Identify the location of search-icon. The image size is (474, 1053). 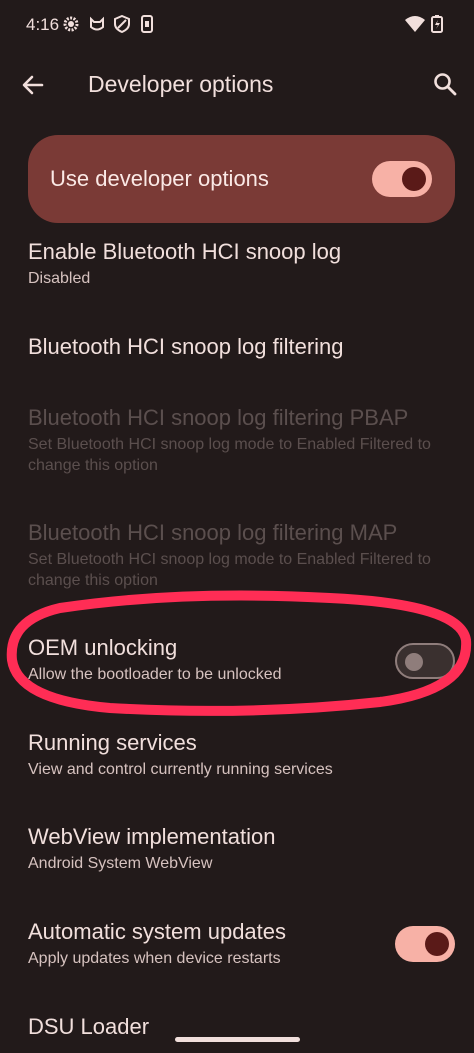
(445, 84).